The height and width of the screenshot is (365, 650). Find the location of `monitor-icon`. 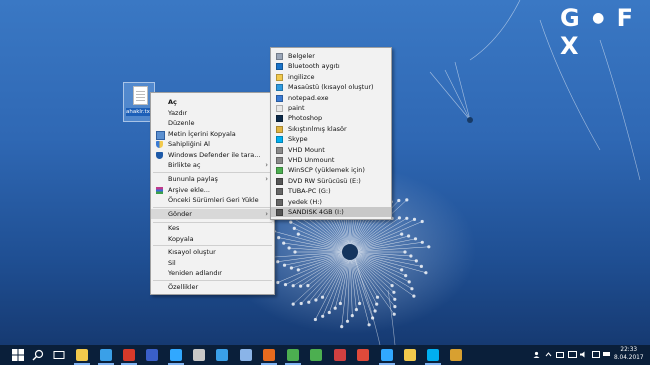

monitor-icon is located at coordinates (246, 355).